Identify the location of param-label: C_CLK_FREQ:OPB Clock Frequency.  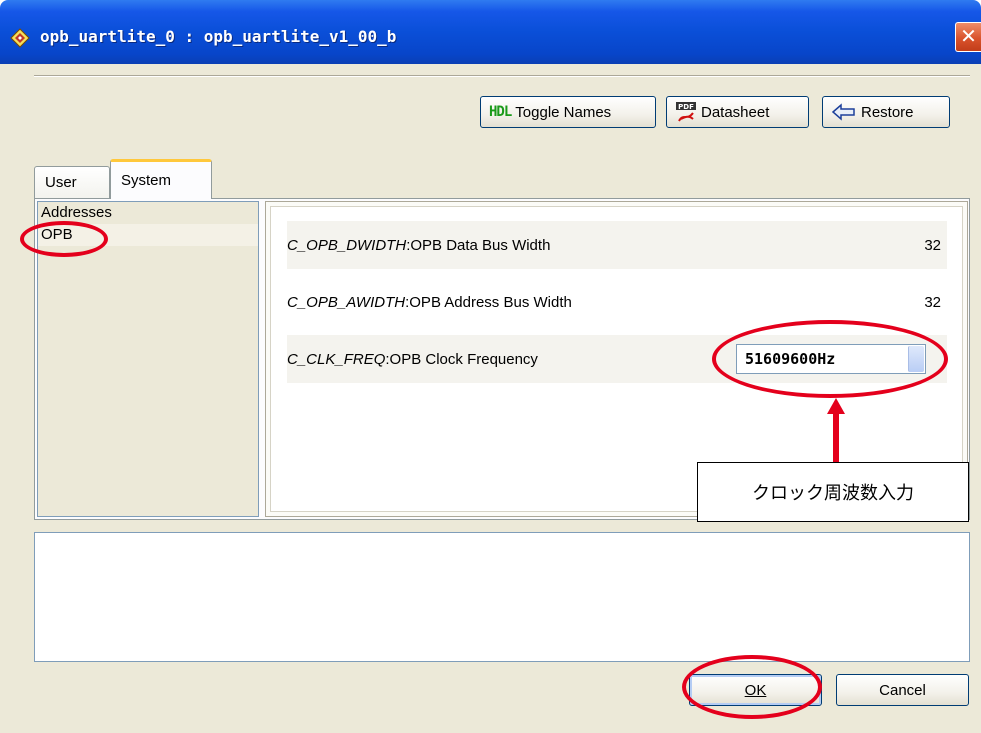
(412, 359).